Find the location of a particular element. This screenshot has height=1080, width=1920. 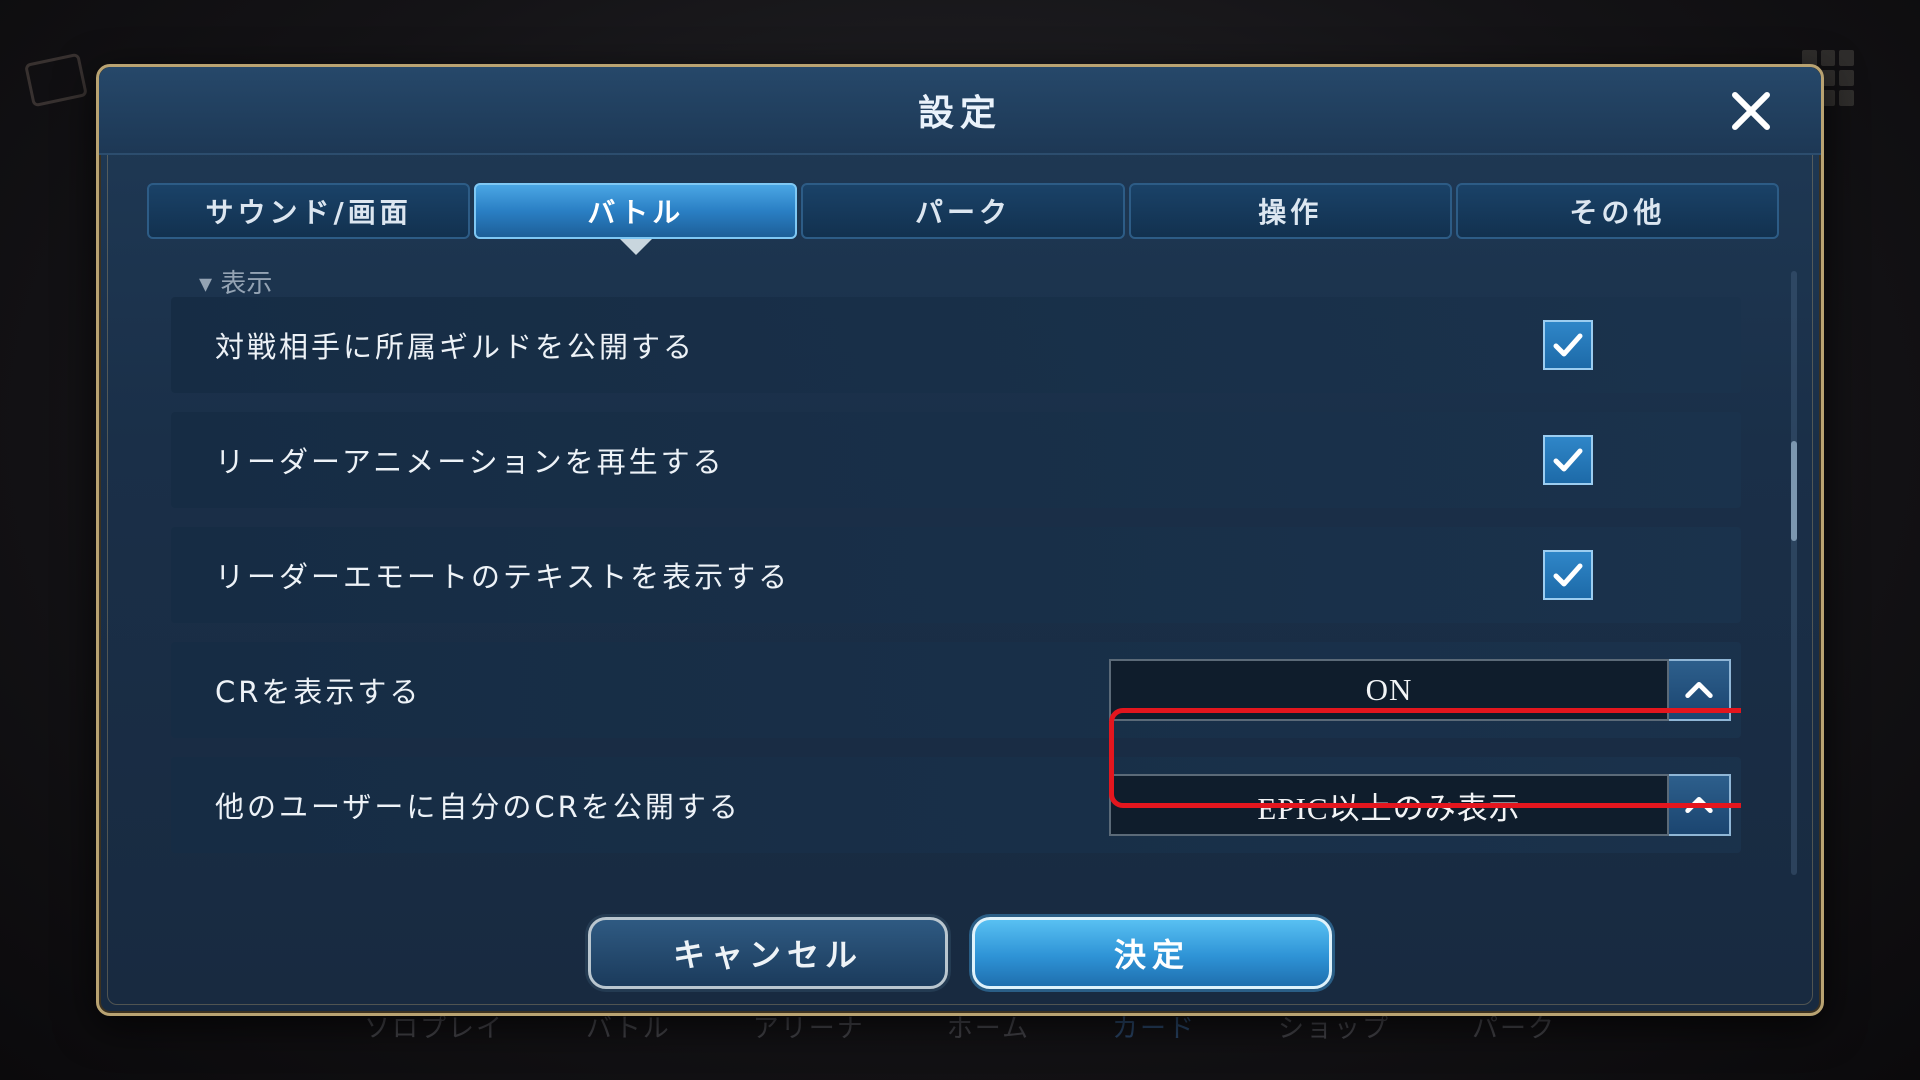

section-header: ▾ 表示 is located at coordinates (236, 284).